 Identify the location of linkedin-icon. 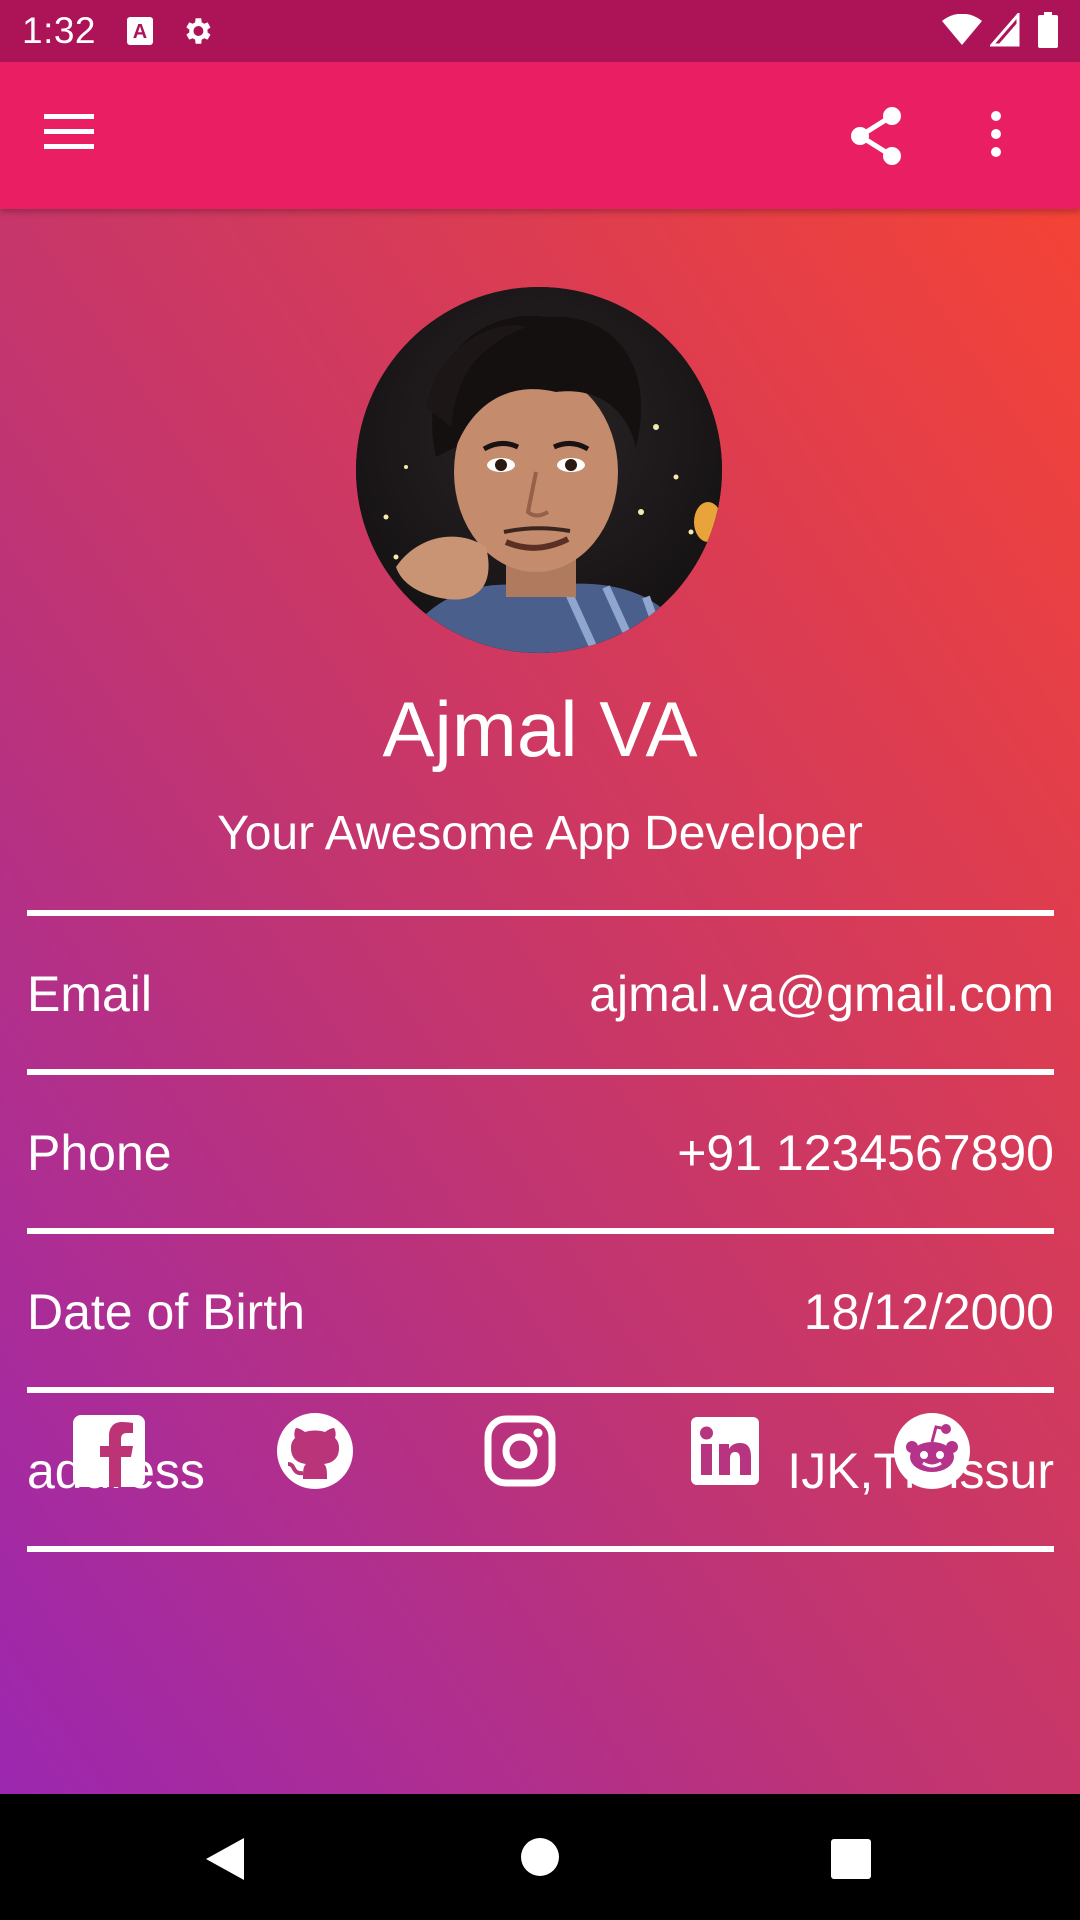
(725, 1451).